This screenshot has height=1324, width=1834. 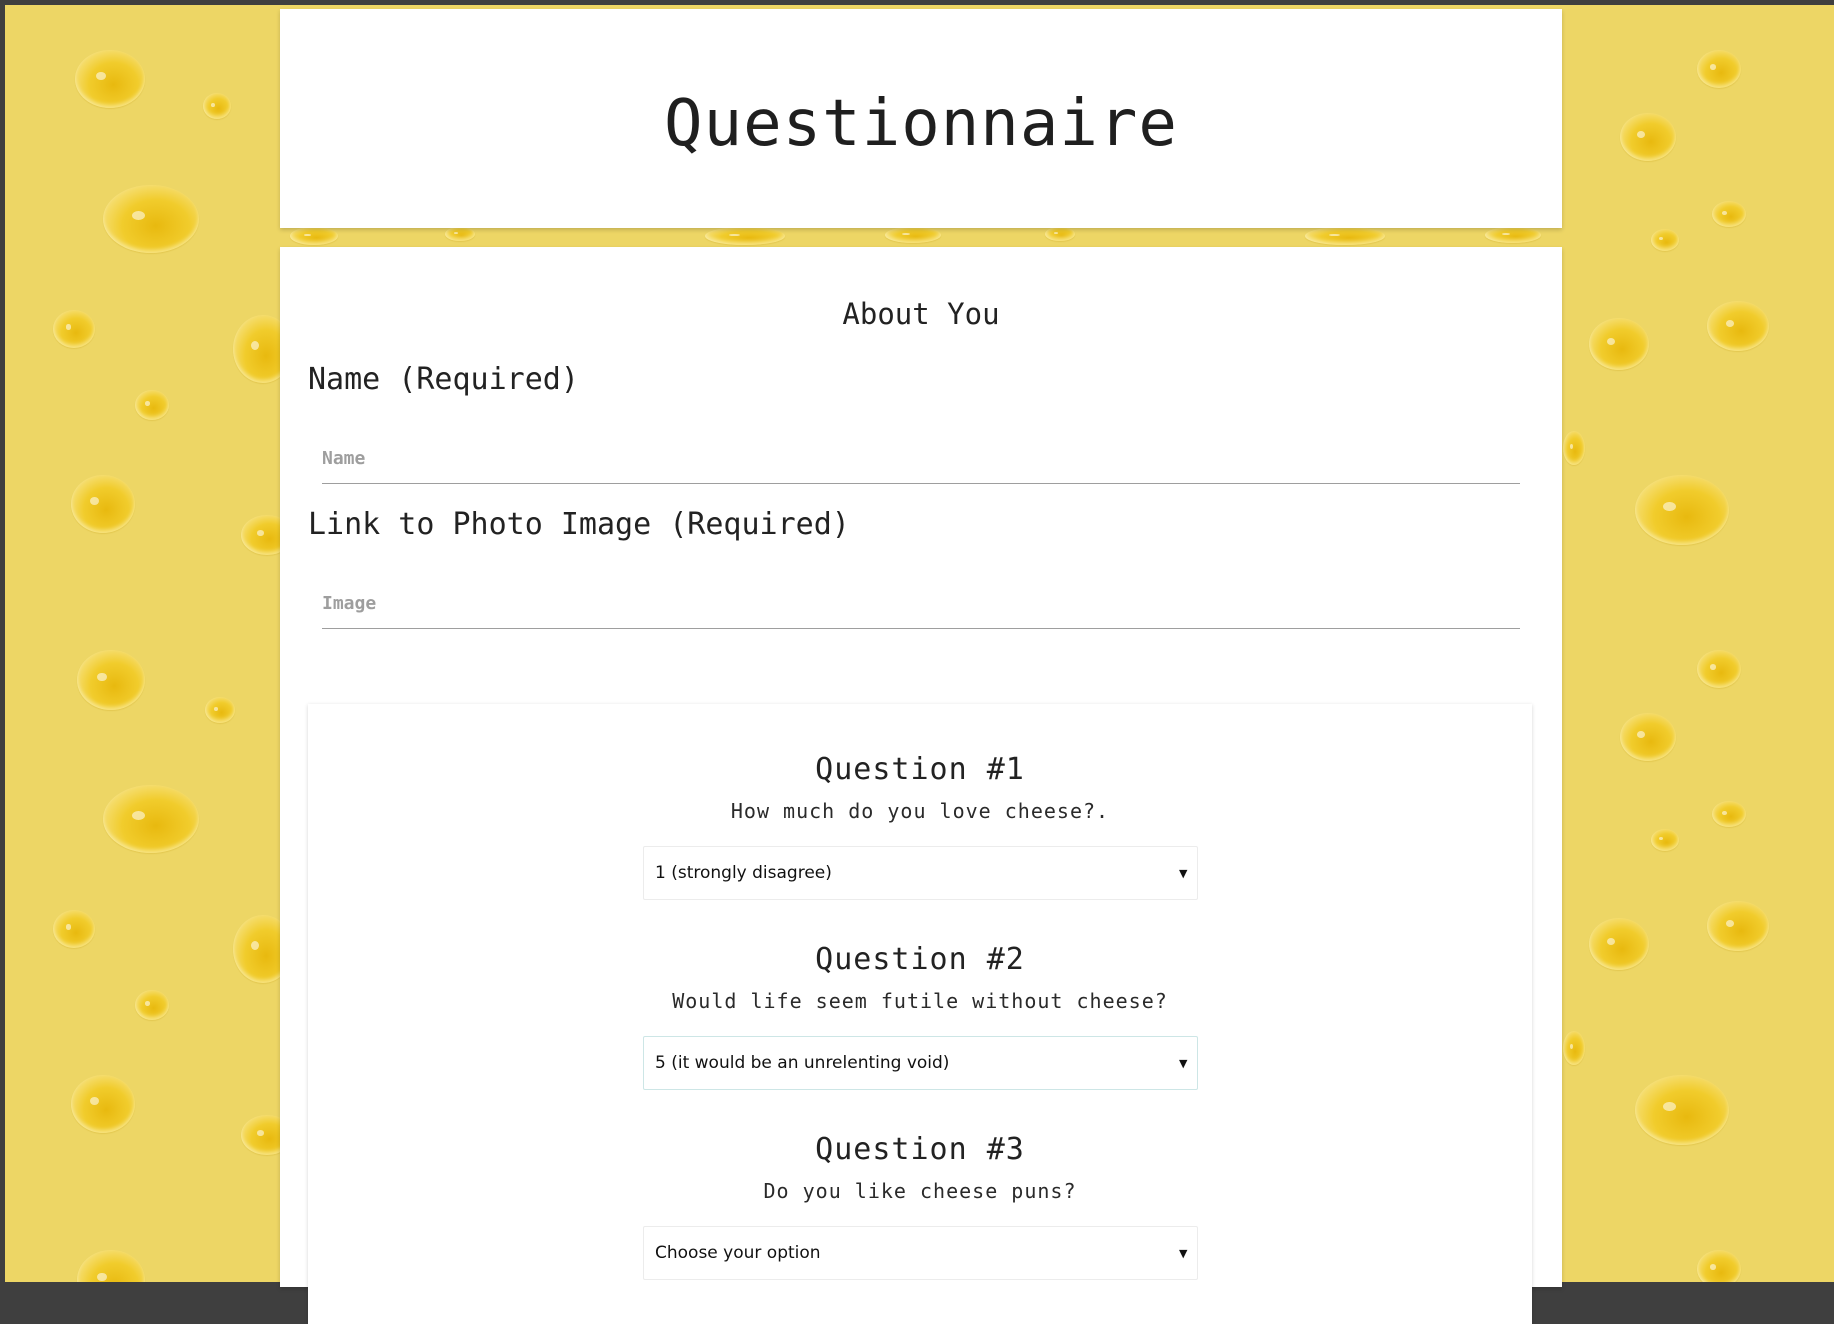 What do you see at coordinates (921, 124) in the screenshot?
I see `page-title: Questionnaire` at bounding box center [921, 124].